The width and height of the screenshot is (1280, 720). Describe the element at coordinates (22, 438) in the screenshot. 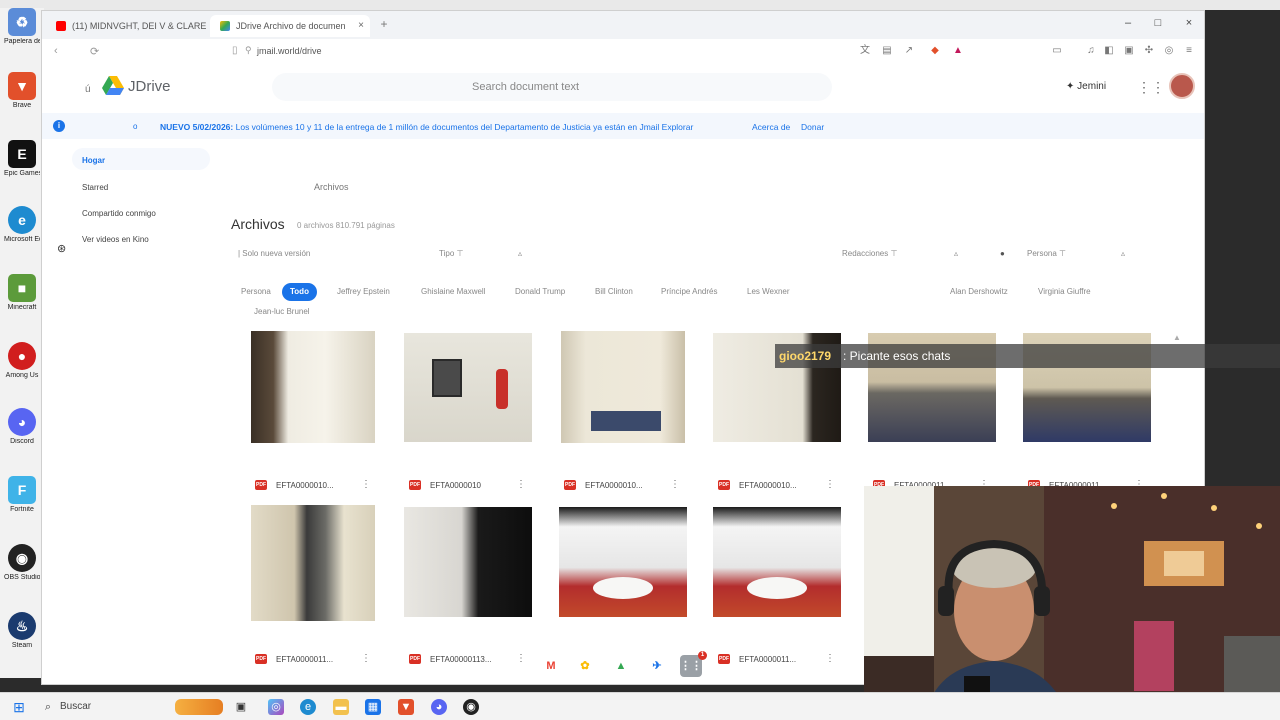

I see `desktop-icon-discord: ◕ Discord` at that location.